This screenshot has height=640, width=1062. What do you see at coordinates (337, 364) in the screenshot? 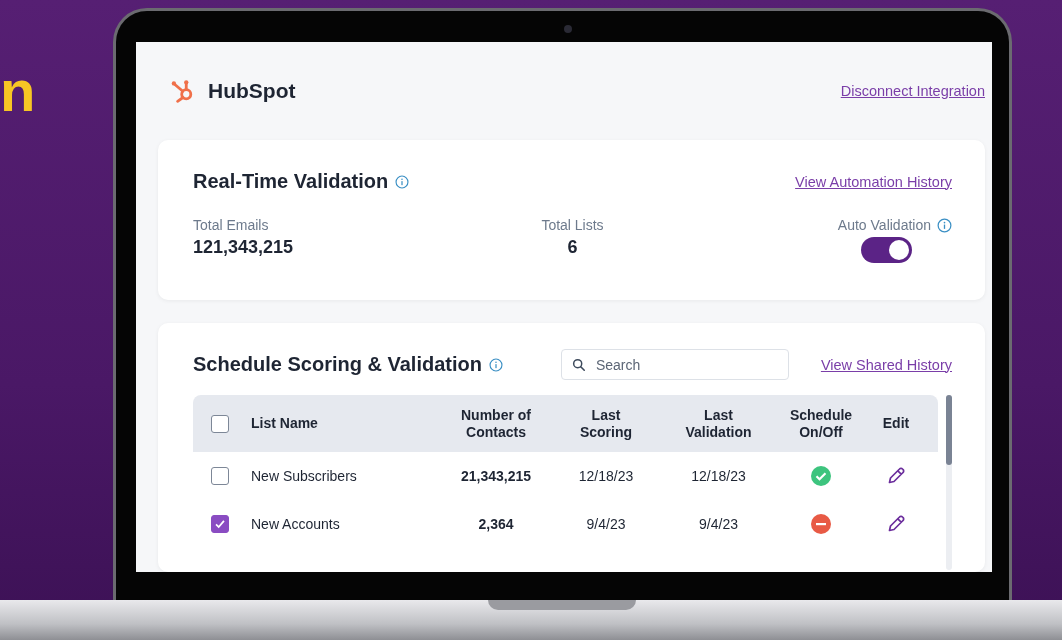
I see `card-title: Schedule Scoring & Validation` at bounding box center [337, 364].